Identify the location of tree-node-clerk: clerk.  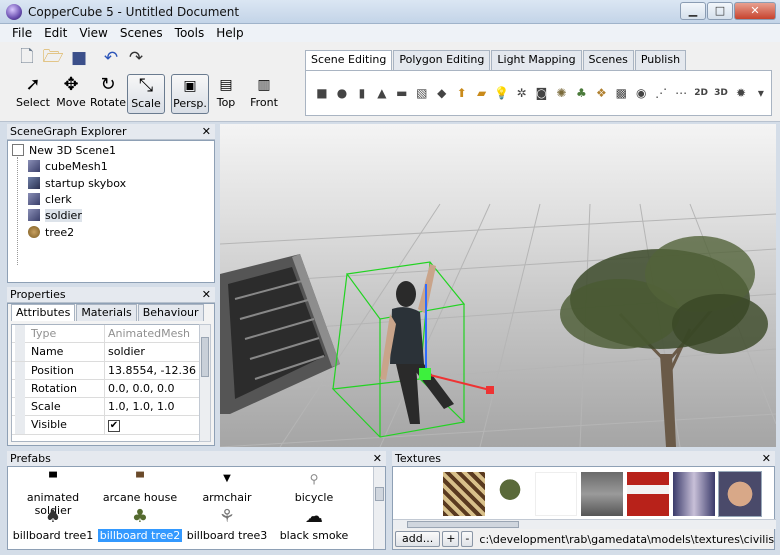
(50, 199).